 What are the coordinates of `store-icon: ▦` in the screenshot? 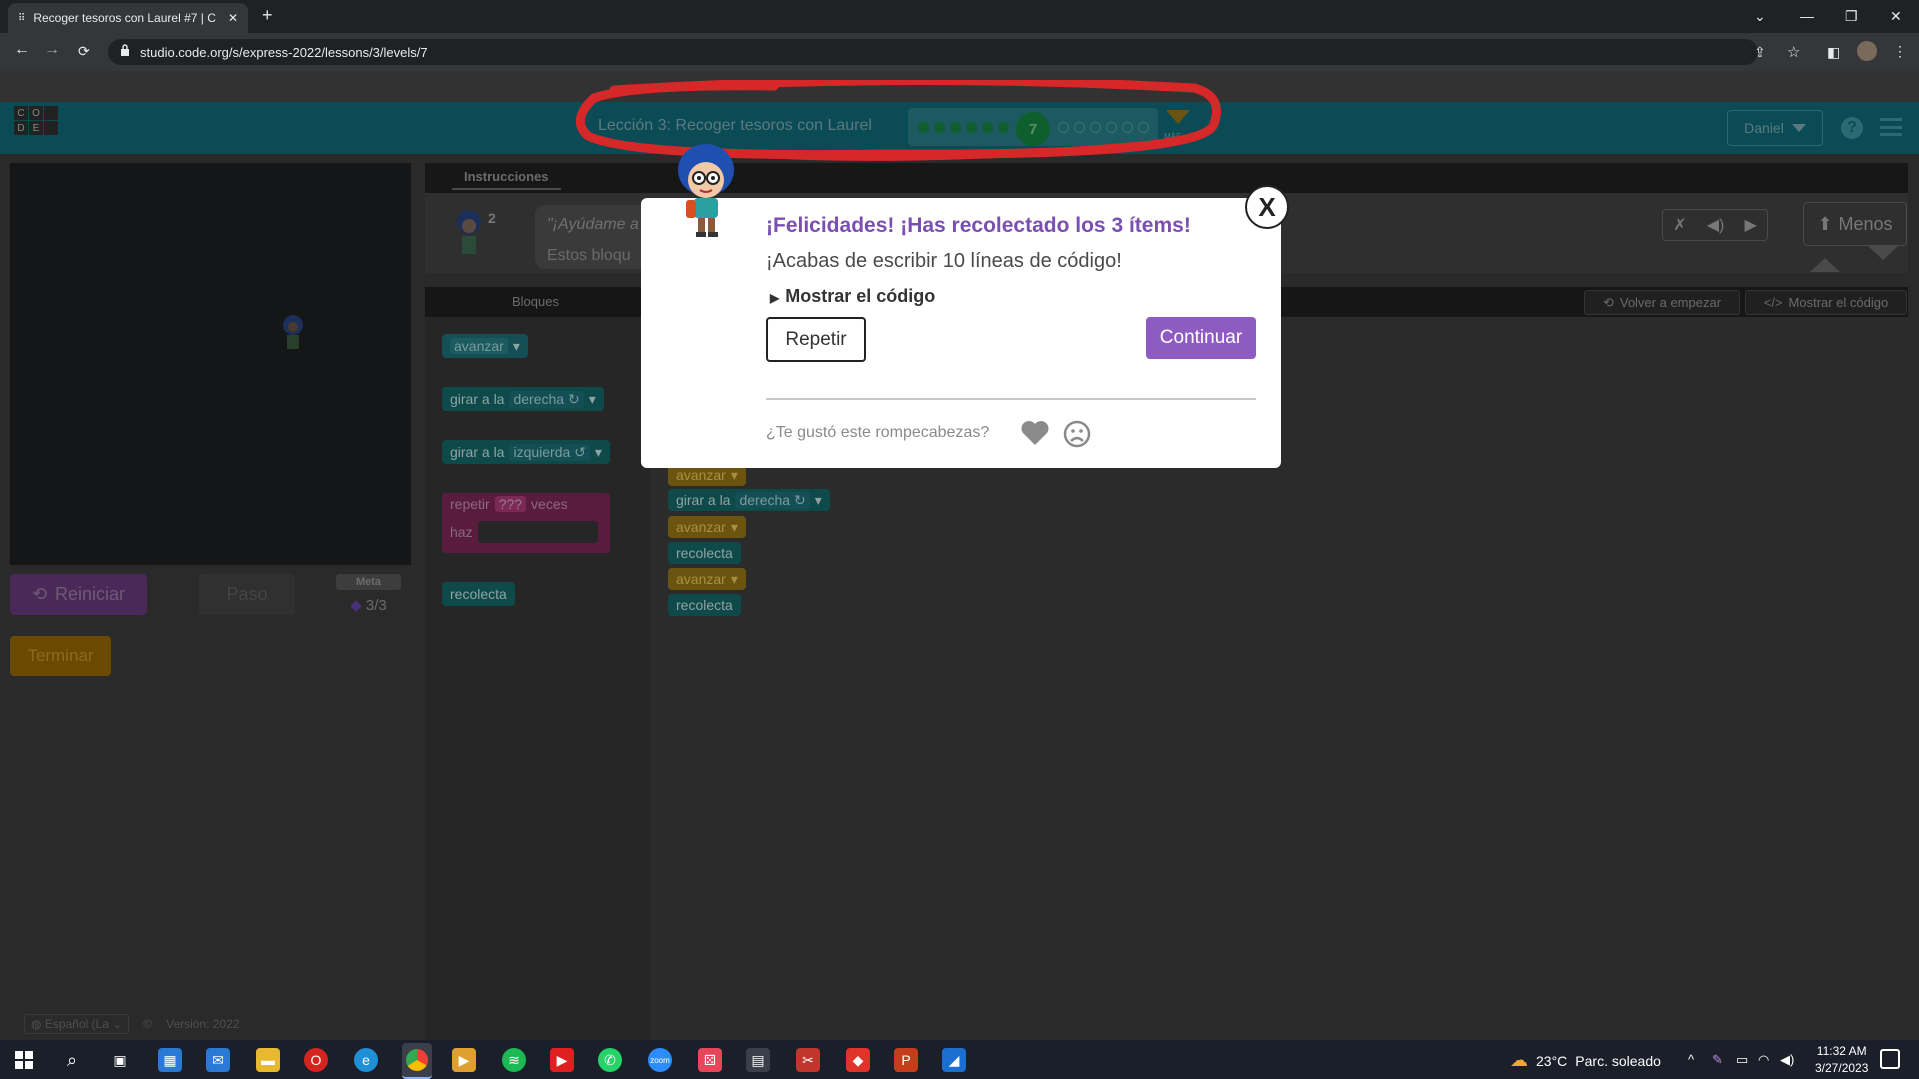 It's located at (170, 1060).